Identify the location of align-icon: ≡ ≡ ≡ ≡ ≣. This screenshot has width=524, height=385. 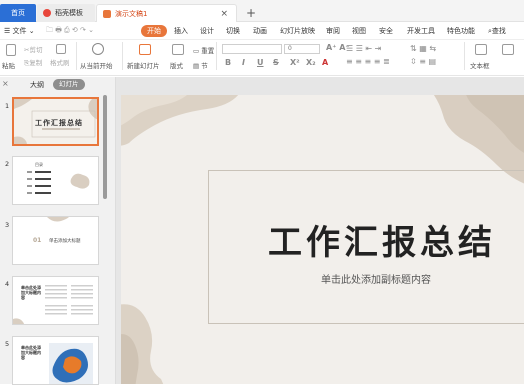
(368, 61).